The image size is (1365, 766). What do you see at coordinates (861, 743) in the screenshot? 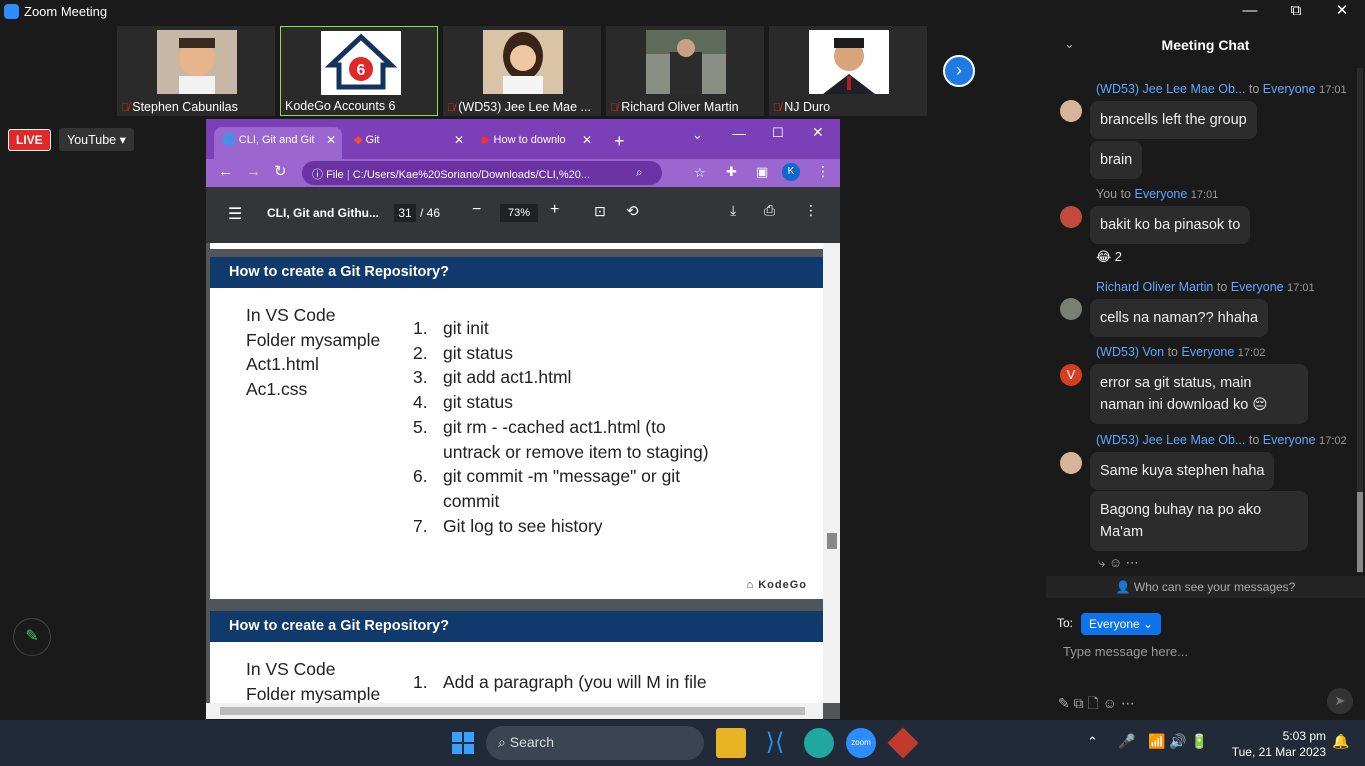
I see `zoom-app-icon: zoom` at bounding box center [861, 743].